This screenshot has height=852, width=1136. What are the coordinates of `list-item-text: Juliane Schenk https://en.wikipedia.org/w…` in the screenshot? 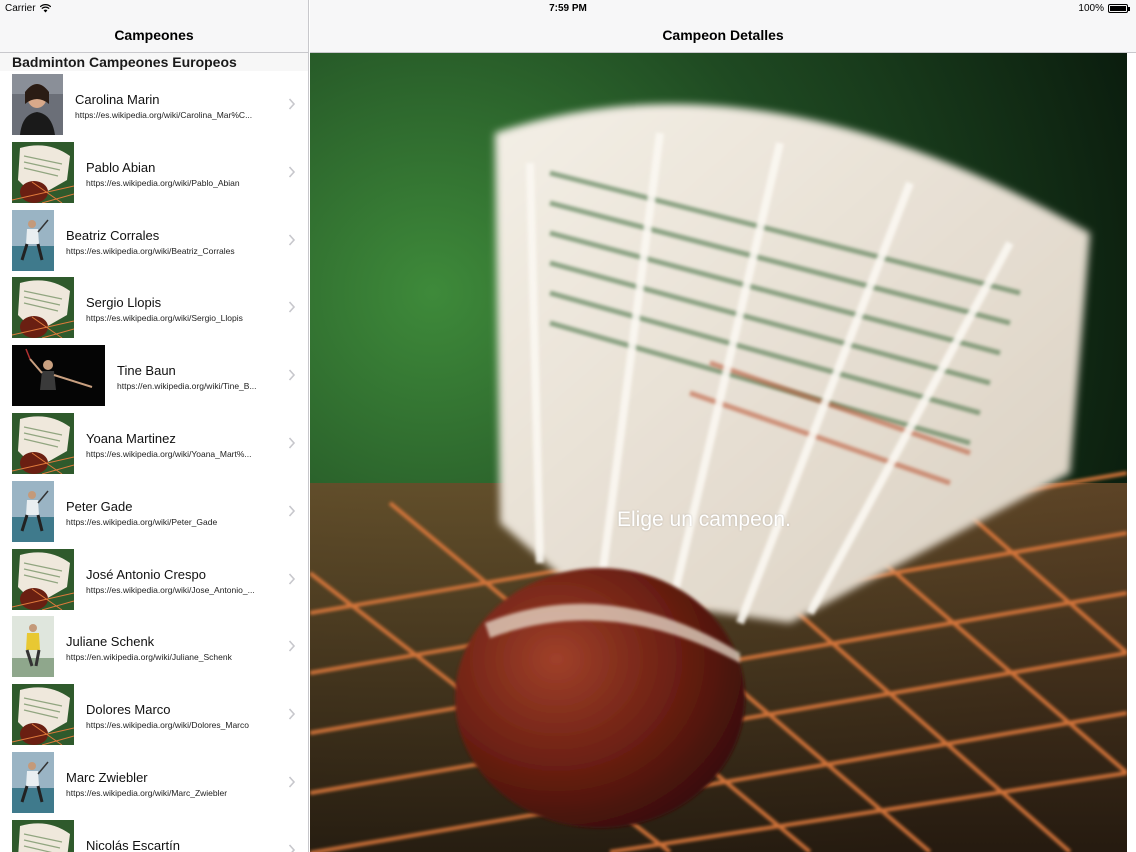 It's located at (172, 648).